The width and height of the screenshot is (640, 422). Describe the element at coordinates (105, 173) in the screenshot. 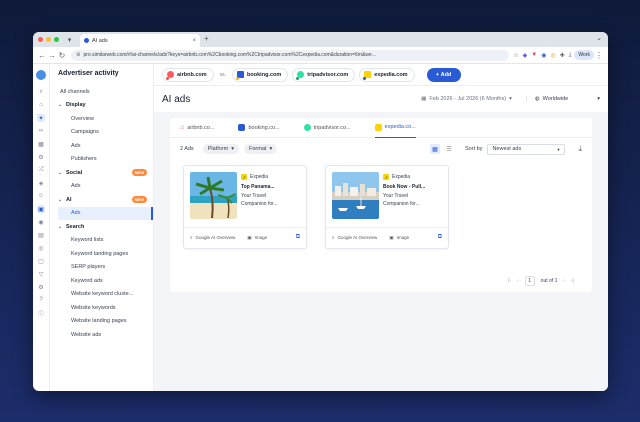

I see `sidebar-section-social: ⌄ Social NEW` at that location.